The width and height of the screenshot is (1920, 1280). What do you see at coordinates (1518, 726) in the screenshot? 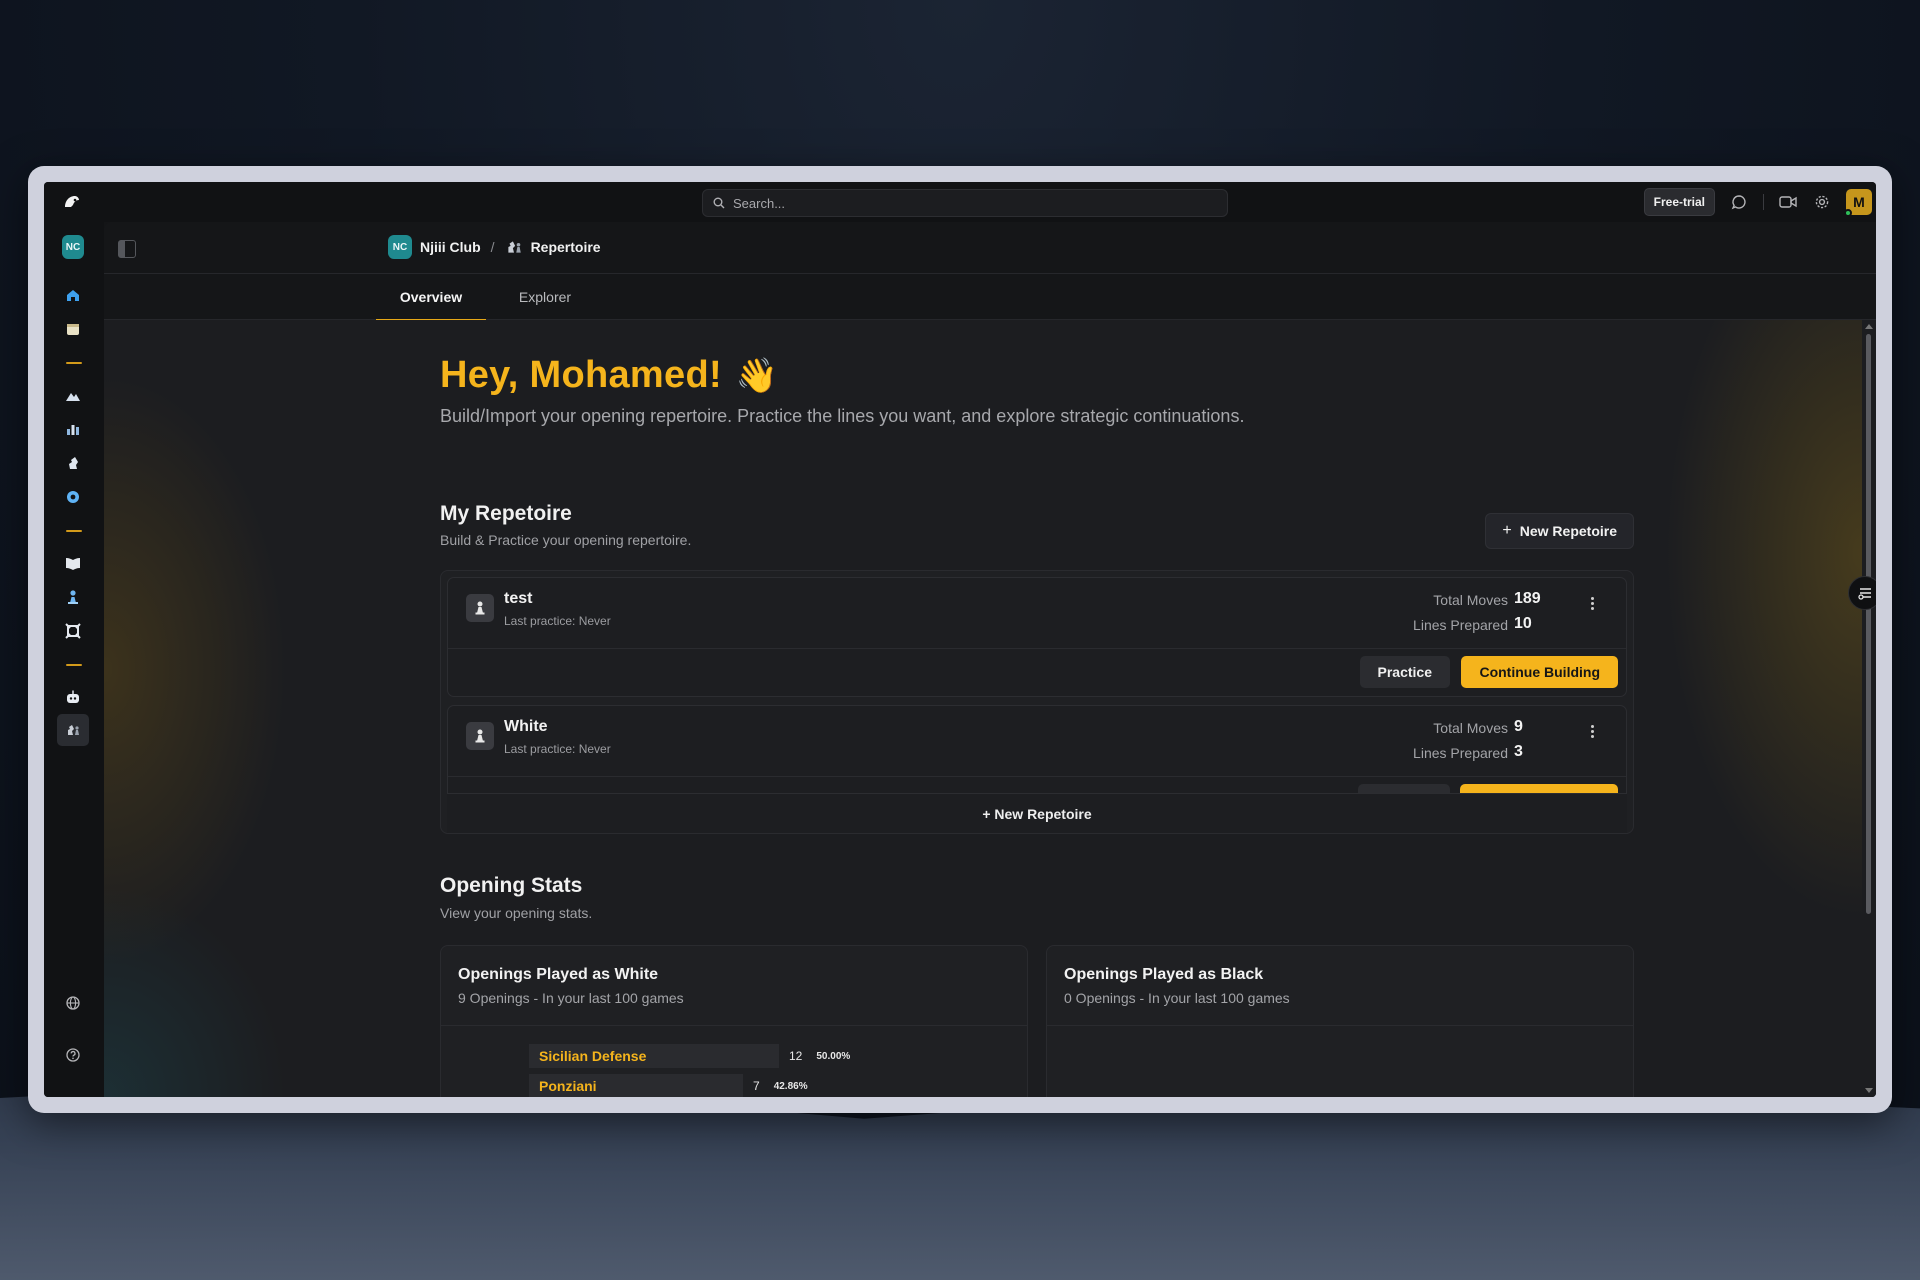
I see `total-moves-value: 9` at bounding box center [1518, 726].